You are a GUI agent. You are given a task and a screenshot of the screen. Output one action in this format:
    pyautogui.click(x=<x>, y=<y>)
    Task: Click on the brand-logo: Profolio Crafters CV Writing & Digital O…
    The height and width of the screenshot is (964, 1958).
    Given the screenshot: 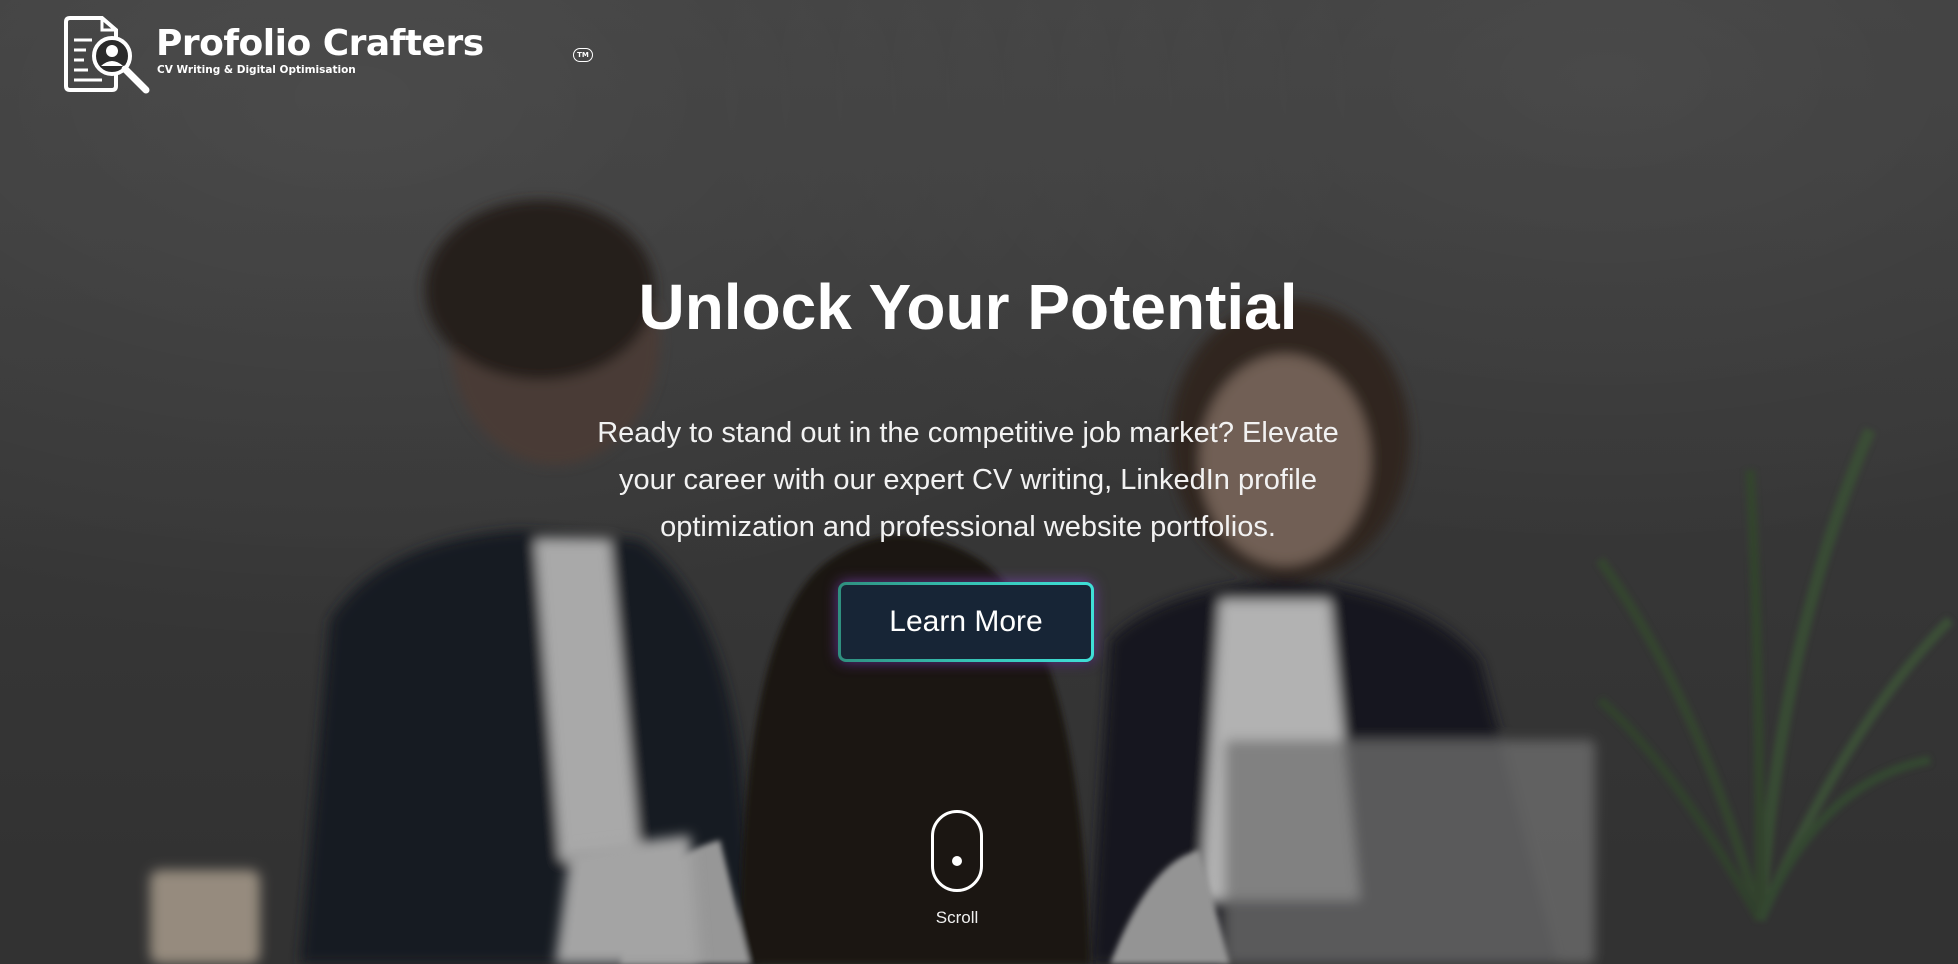 What is the action you would take?
    pyautogui.click(x=327, y=55)
    